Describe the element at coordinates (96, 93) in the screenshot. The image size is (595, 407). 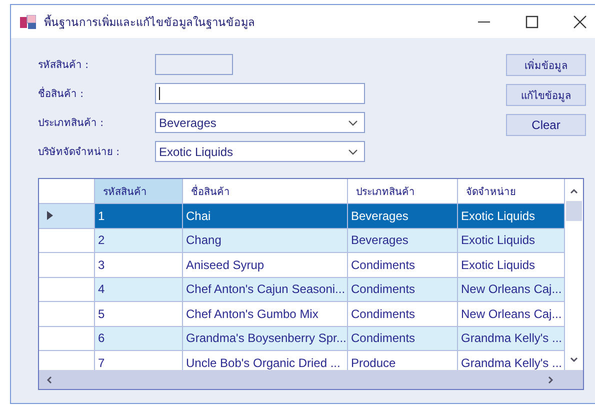
I see `field-label: ชื่อสินค้า :` at that location.